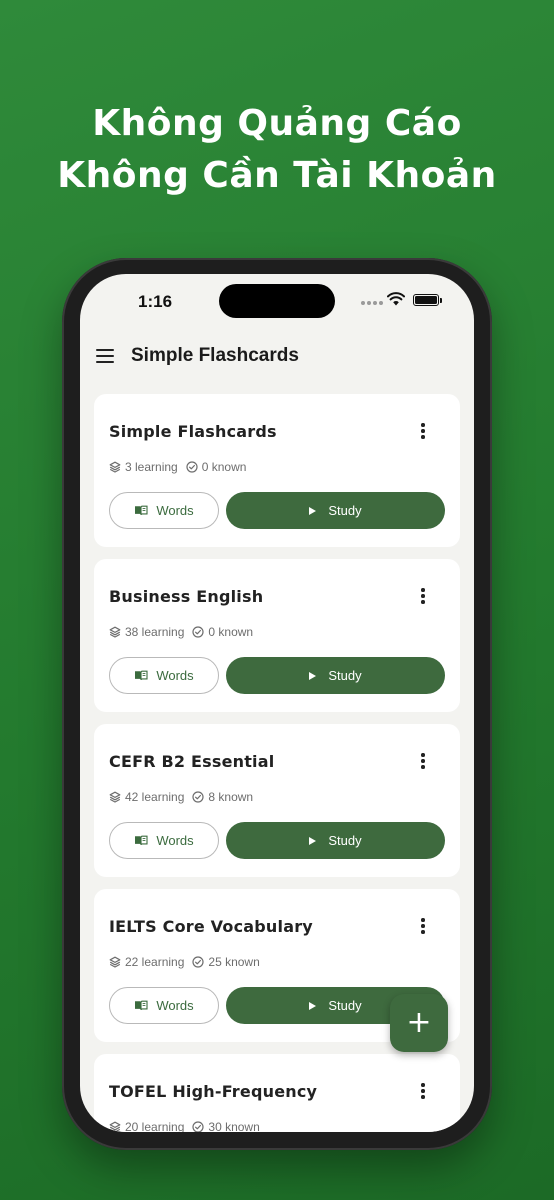 The height and width of the screenshot is (1200, 554). I want to click on known-count: 30 known, so click(234, 1126).